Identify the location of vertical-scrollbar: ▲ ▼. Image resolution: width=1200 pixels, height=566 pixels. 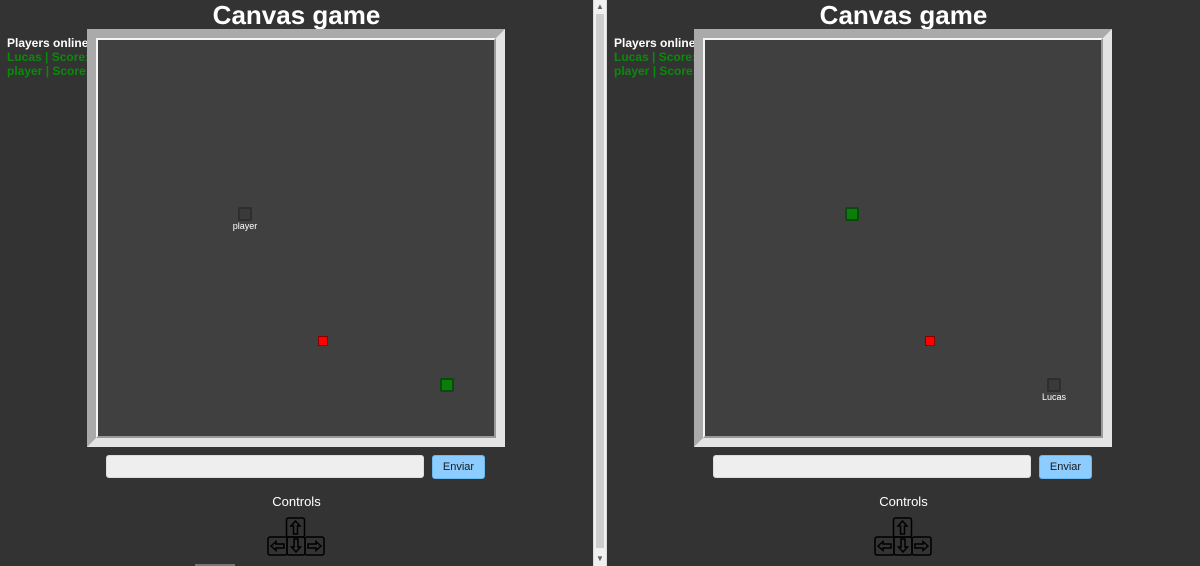
(600, 283).